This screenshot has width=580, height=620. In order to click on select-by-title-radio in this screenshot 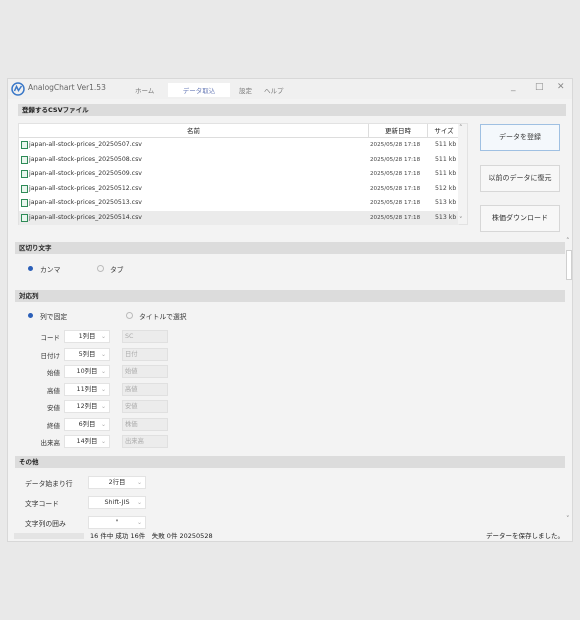, I will do `click(129, 315)`.